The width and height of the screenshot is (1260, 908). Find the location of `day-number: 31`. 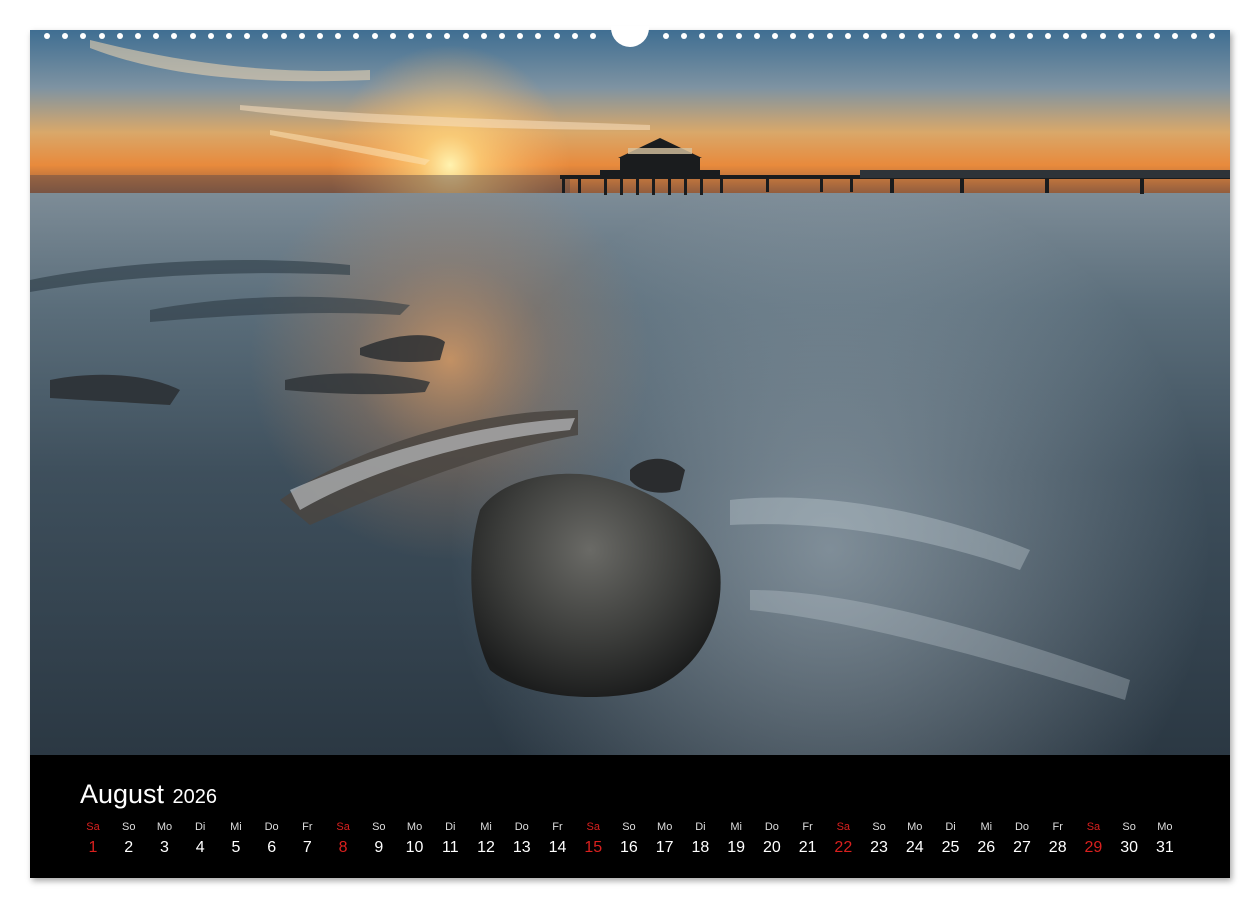

day-number: 31 is located at coordinates (1164, 847).